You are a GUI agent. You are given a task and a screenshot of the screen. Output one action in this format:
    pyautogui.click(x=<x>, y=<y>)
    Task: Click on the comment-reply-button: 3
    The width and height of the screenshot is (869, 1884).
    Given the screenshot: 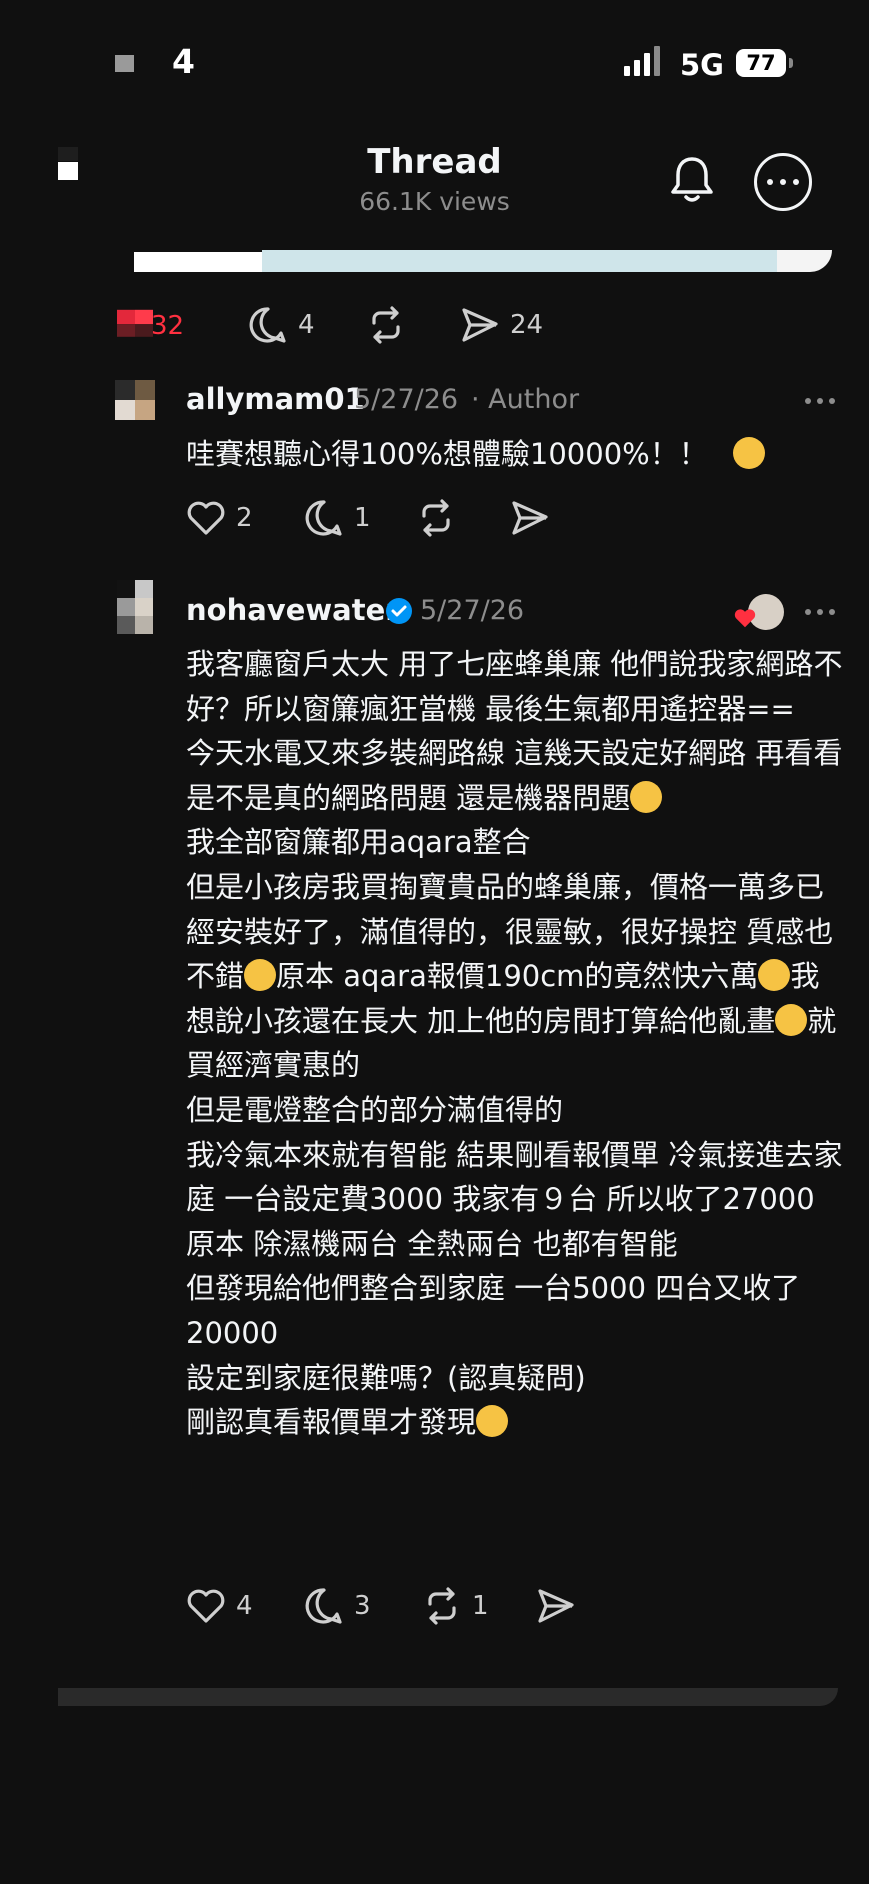 What is the action you would take?
    pyautogui.click(x=337, y=1606)
    